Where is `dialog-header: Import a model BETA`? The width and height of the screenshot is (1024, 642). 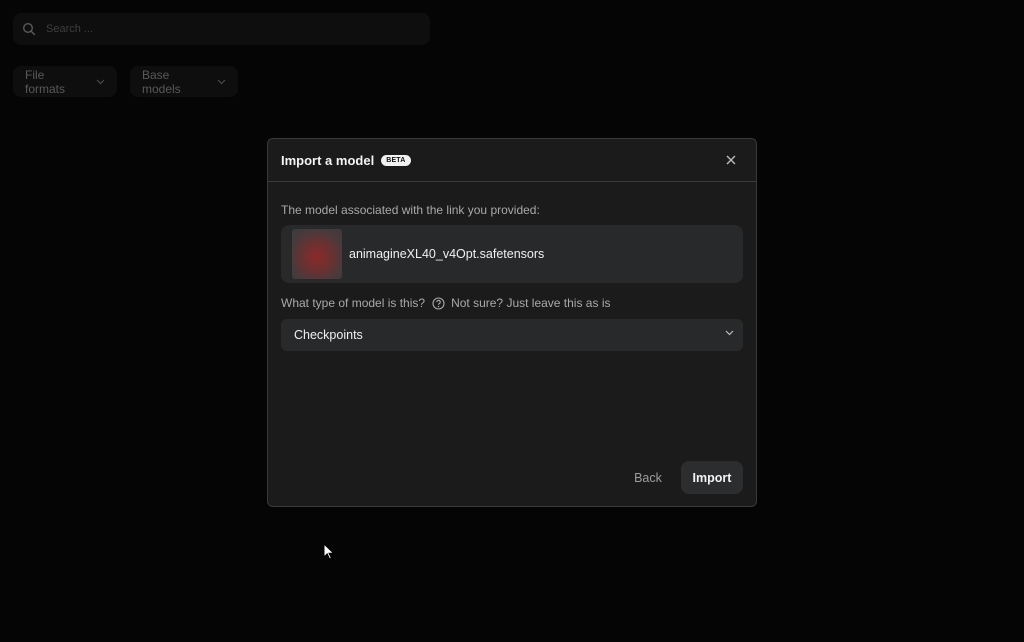
dialog-header: Import a model BETA is located at coordinates (512, 160).